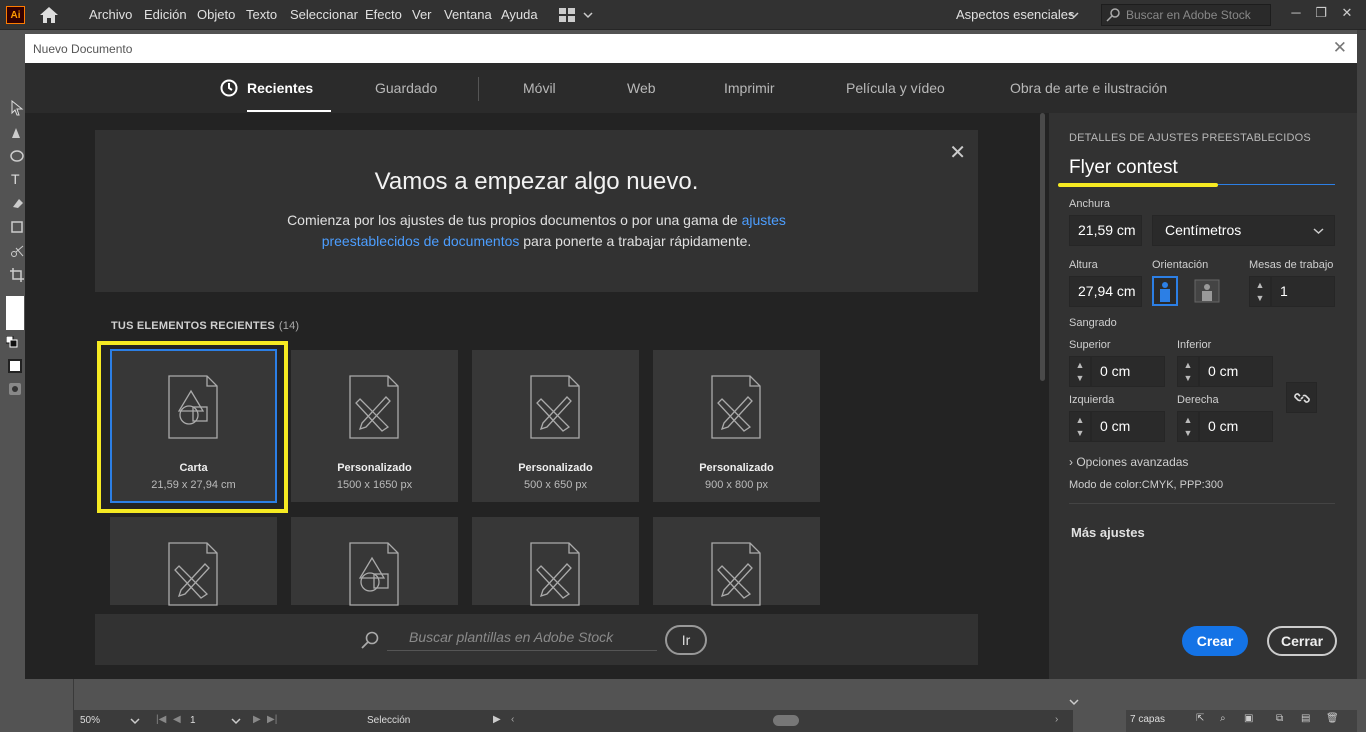  What do you see at coordinates (519, 14) in the screenshot?
I see `menu-ayuda: Ayuda` at bounding box center [519, 14].